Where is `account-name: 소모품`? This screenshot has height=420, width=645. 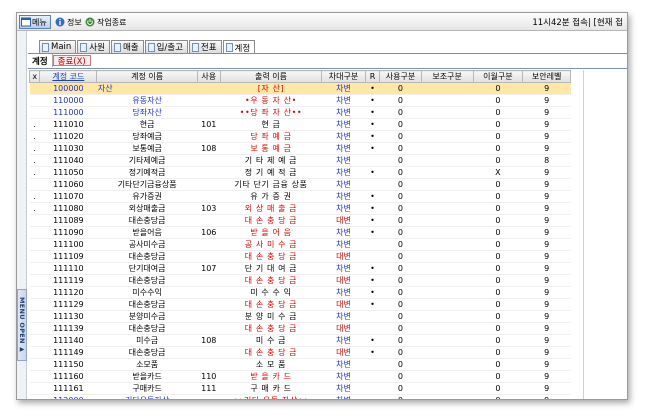
account-name: 소모품 is located at coordinates (147, 364).